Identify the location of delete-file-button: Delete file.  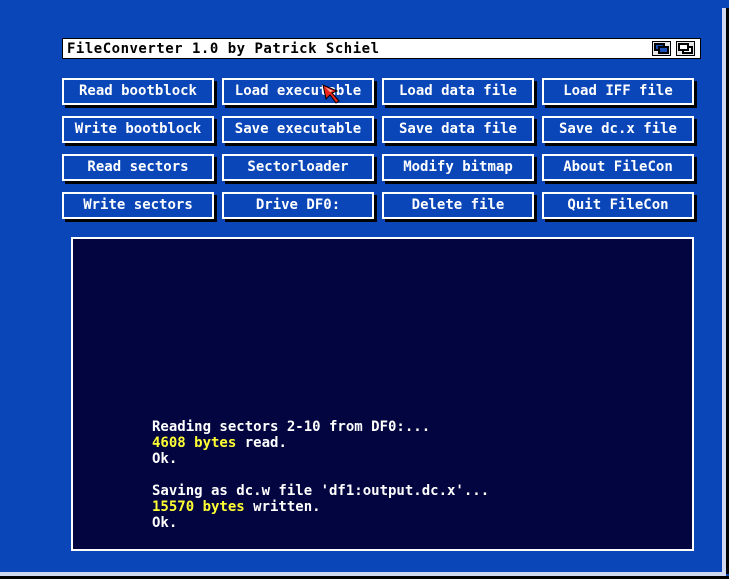
(458, 205).